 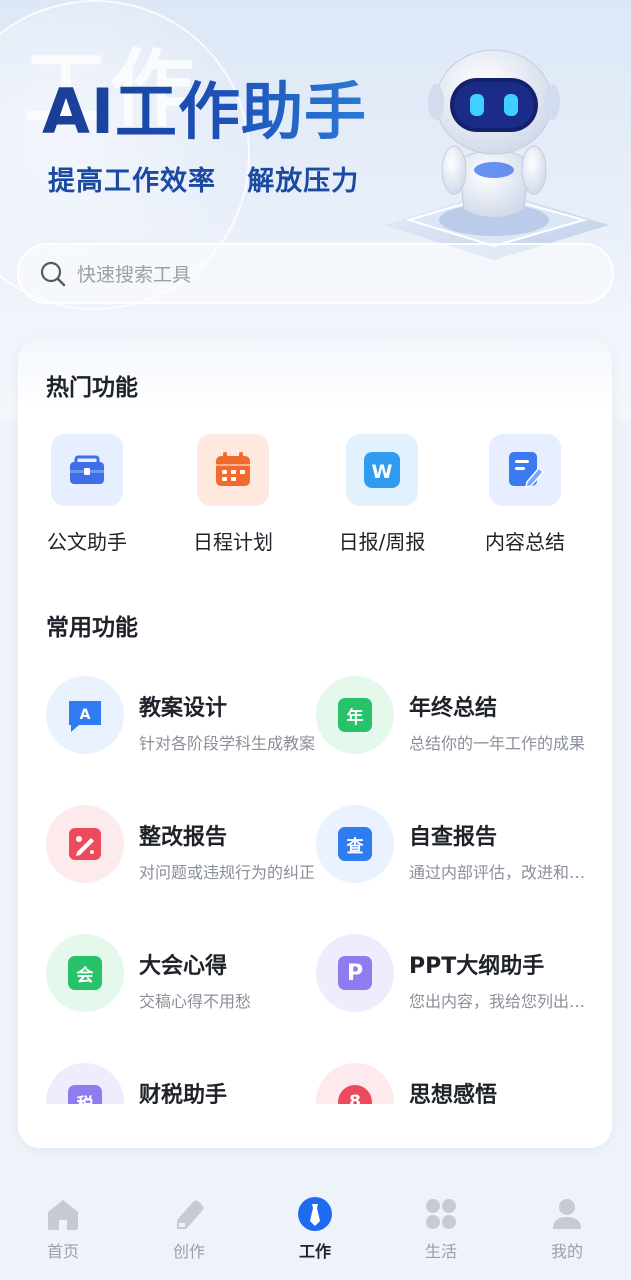 What do you see at coordinates (496, 154) in the screenshot?
I see `robot-illustration` at bounding box center [496, 154].